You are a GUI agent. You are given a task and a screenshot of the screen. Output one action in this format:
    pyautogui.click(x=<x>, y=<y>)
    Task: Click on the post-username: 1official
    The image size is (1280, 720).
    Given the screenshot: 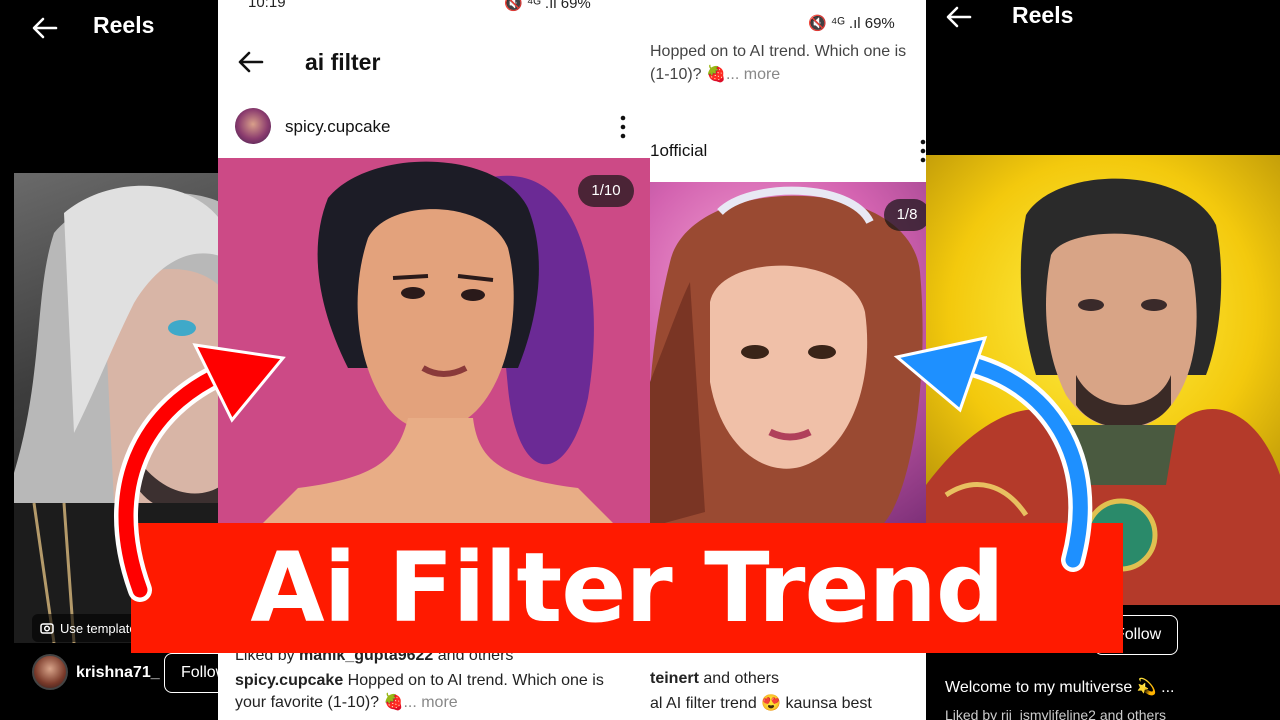 What is the action you would take?
    pyautogui.click(x=678, y=151)
    